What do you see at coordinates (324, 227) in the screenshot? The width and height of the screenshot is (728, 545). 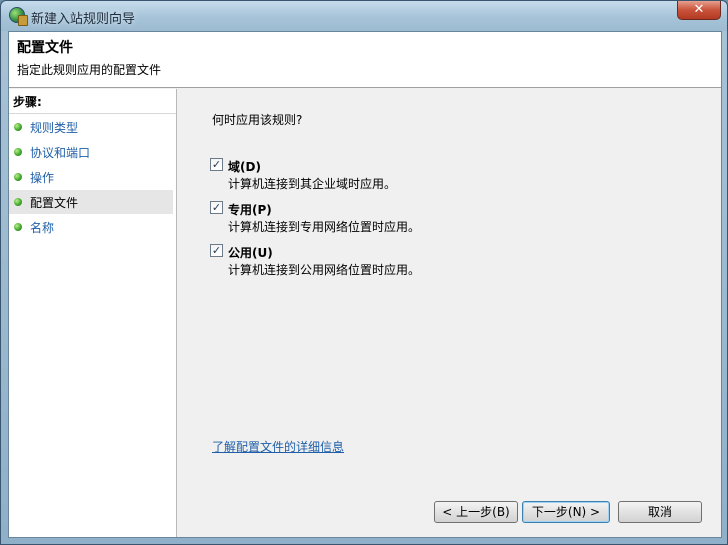 I see `option-description: 计算机连接到专用网络位置时应用。` at bounding box center [324, 227].